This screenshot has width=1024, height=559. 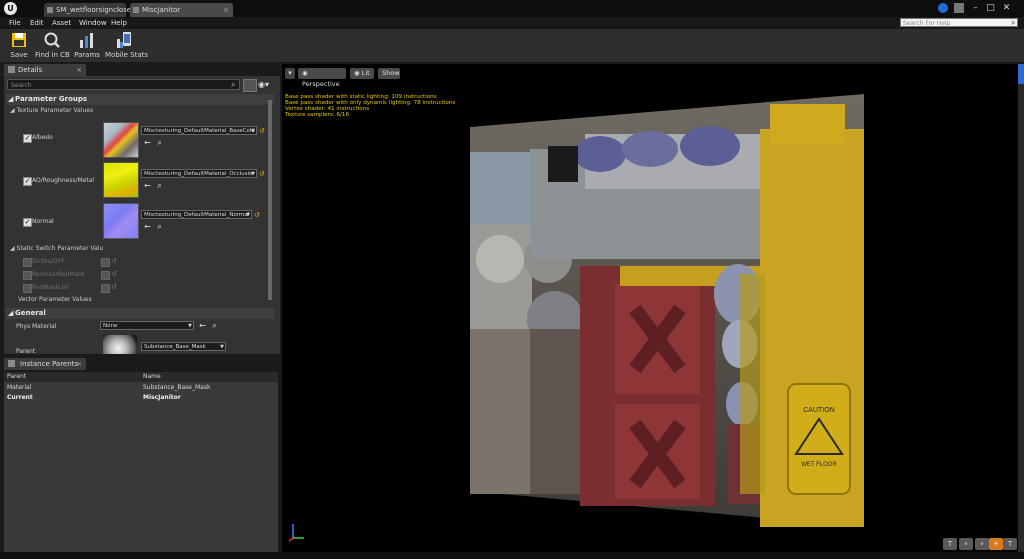 I want to click on viewport-plane-button: ⚬, so click(x=982, y=544).